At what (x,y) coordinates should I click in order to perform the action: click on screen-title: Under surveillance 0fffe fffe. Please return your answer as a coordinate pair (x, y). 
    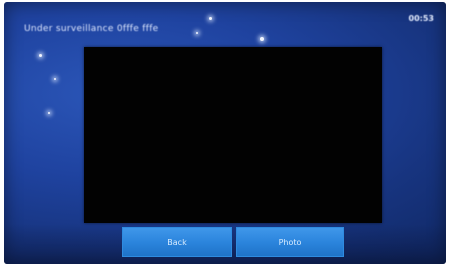
    Looking at the image, I should click on (91, 29).